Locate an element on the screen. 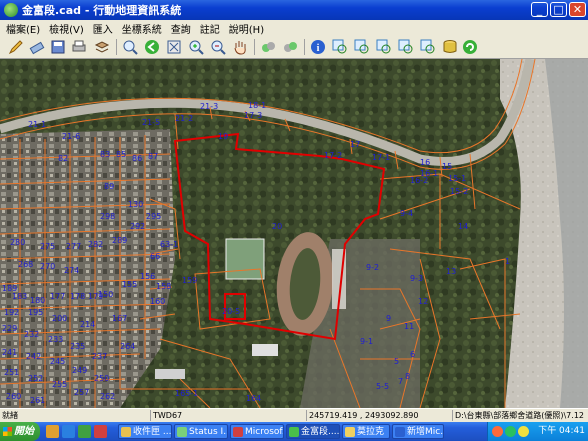 This screenshot has height=441, width=588. svg-text: 21-3 is located at coordinates (209, 106).